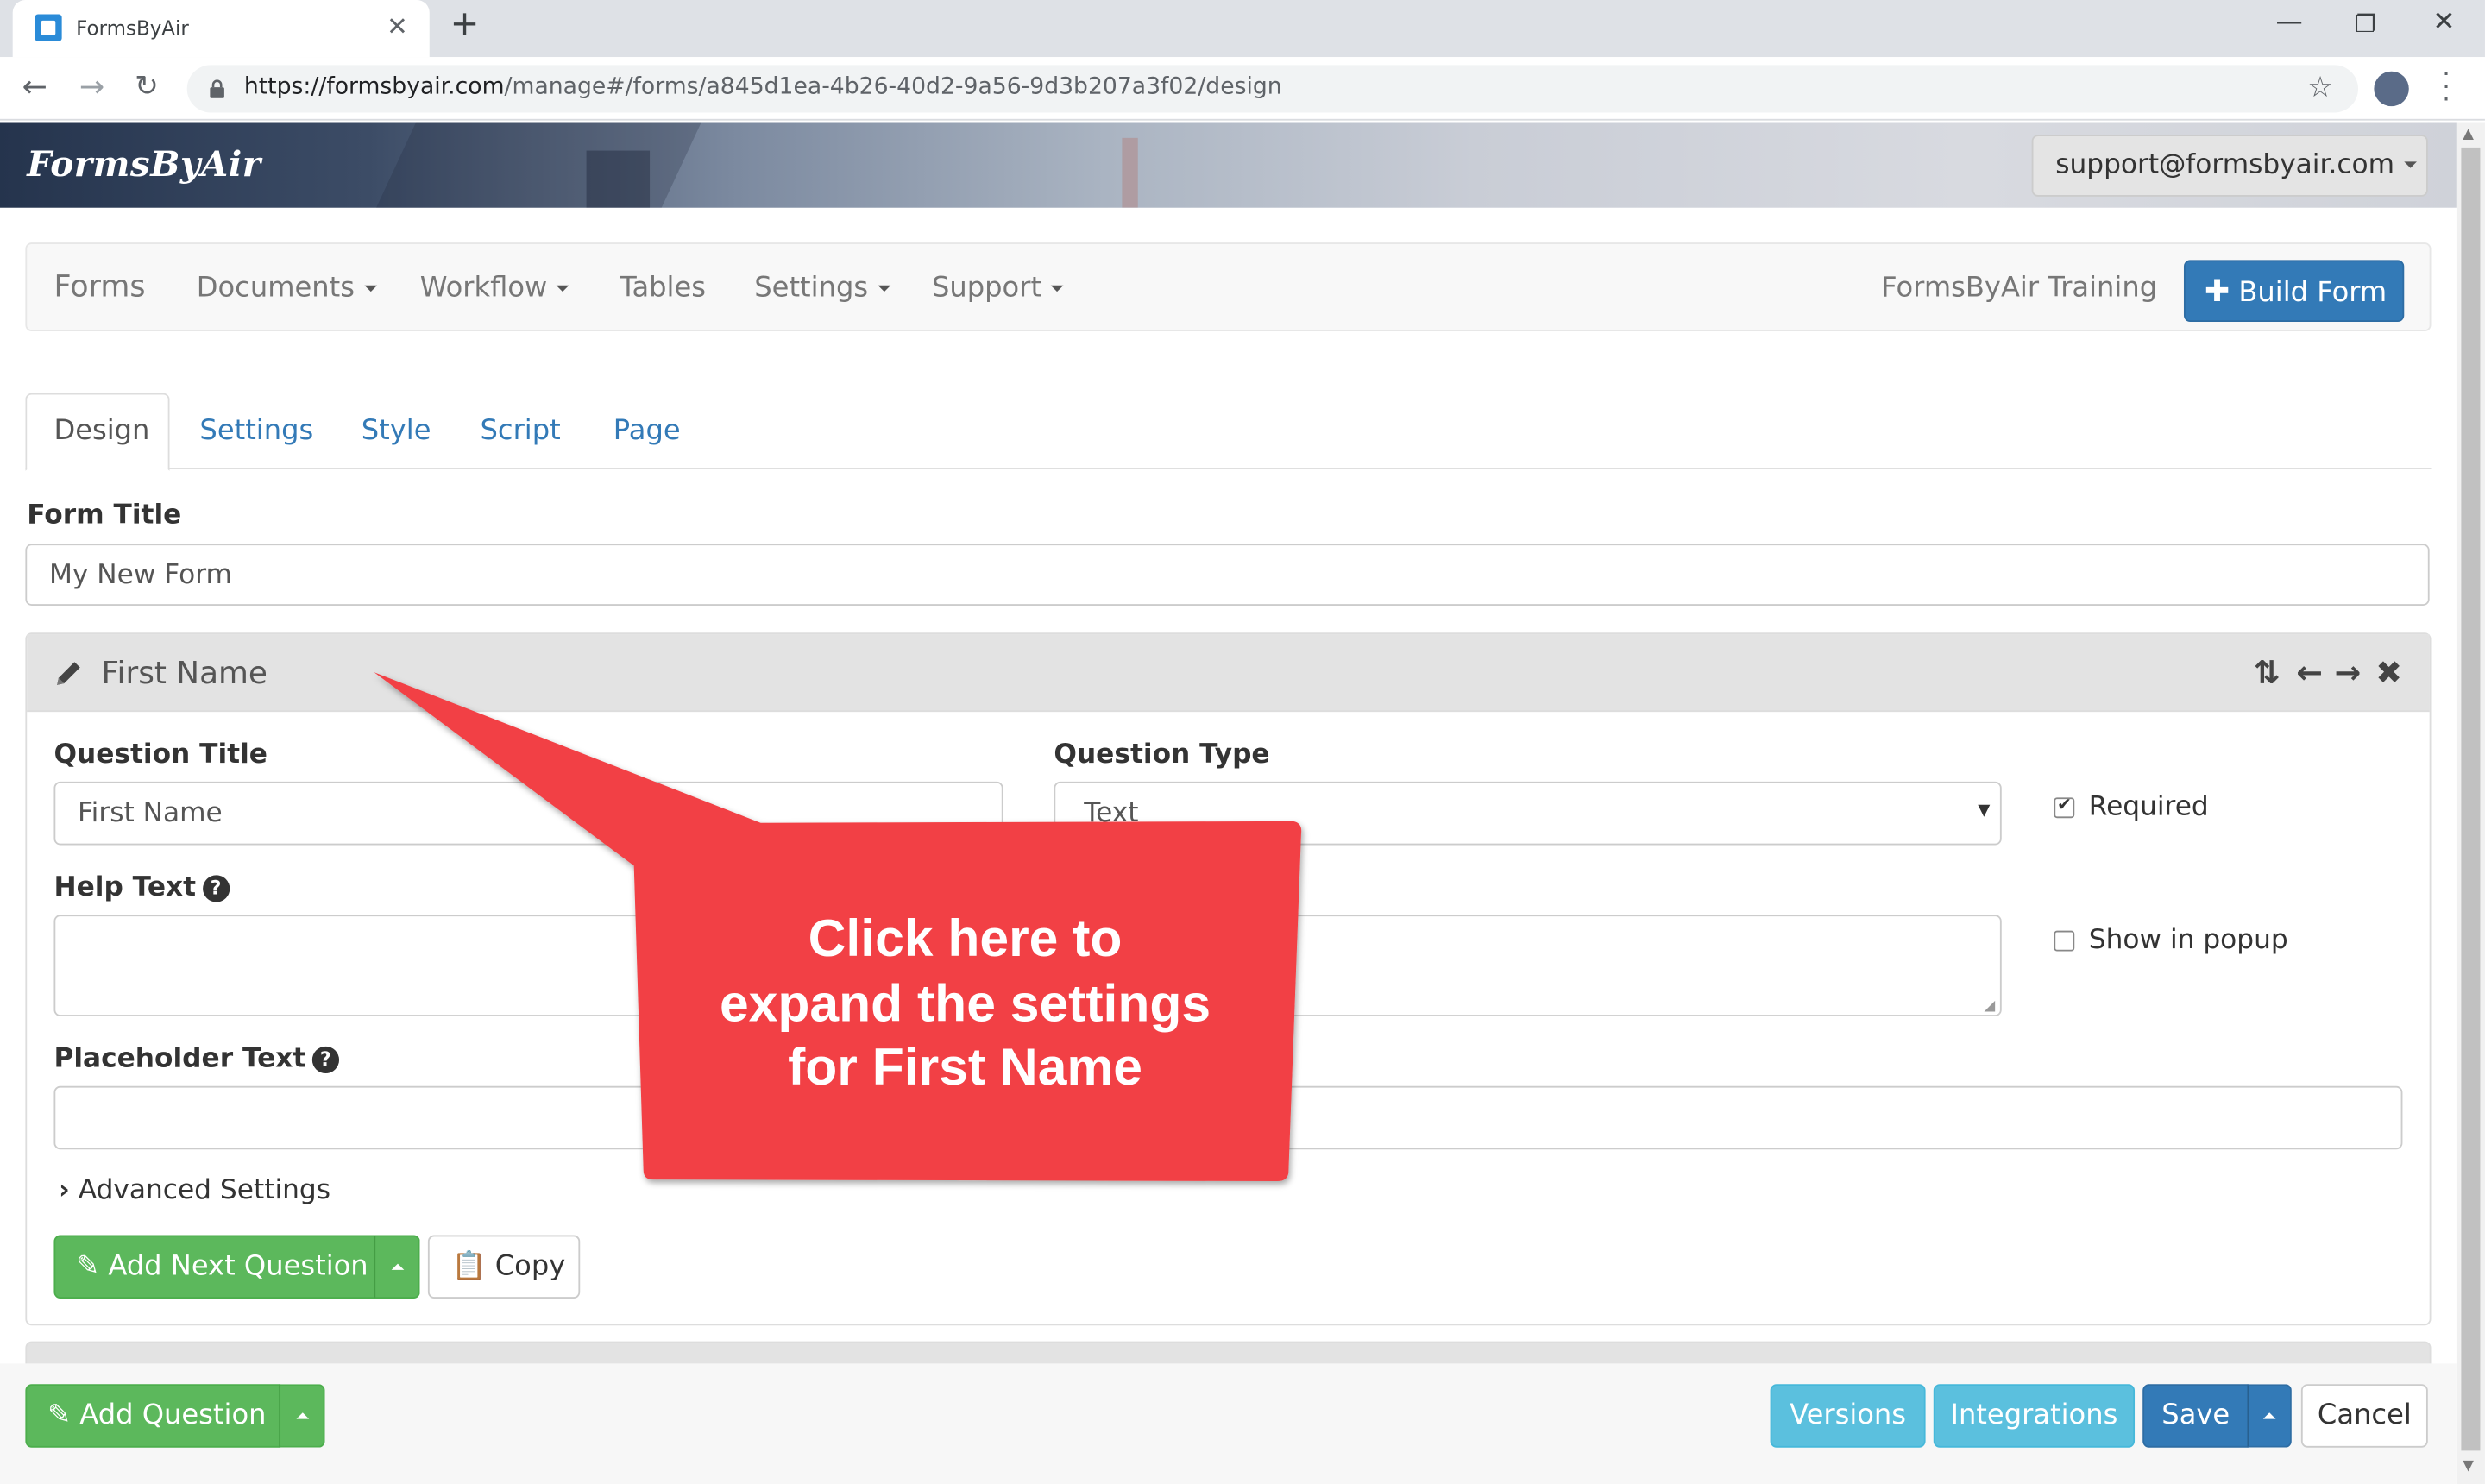 The height and width of the screenshot is (1484, 2485). What do you see at coordinates (965, 1066) in the screenshot?
I see `callout-line: for First Name` at bounding box center [965, 1066].